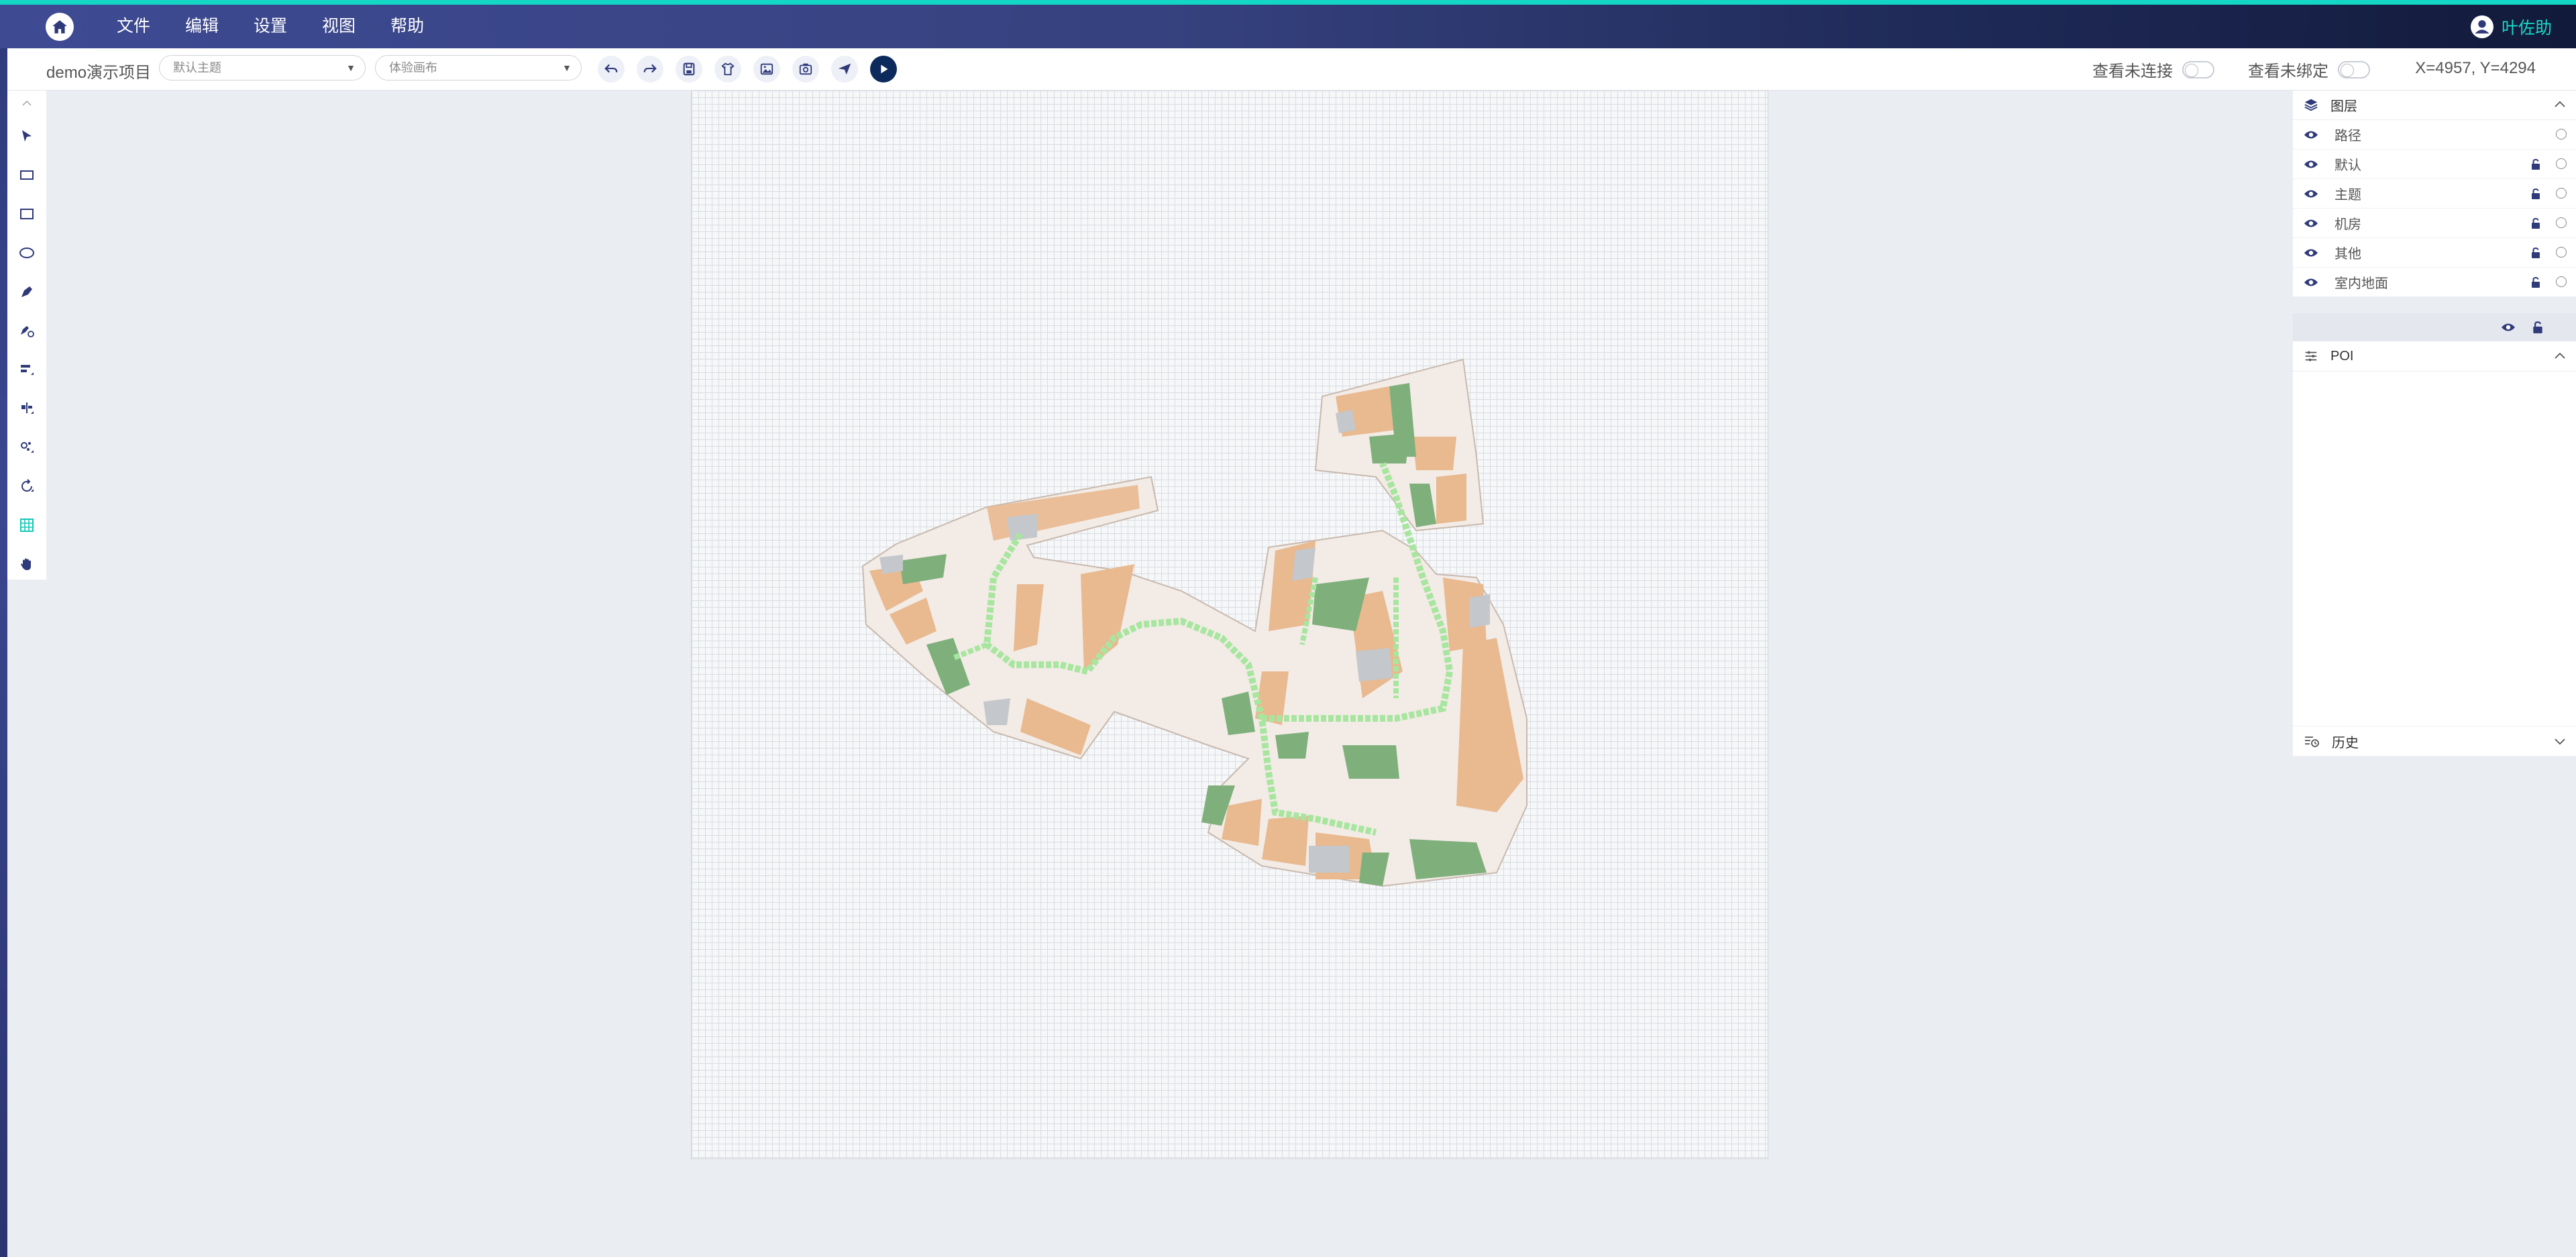 The width and height of the screenshot is (2576, 1257). I want to click on pen-icon, so click(26, 292).